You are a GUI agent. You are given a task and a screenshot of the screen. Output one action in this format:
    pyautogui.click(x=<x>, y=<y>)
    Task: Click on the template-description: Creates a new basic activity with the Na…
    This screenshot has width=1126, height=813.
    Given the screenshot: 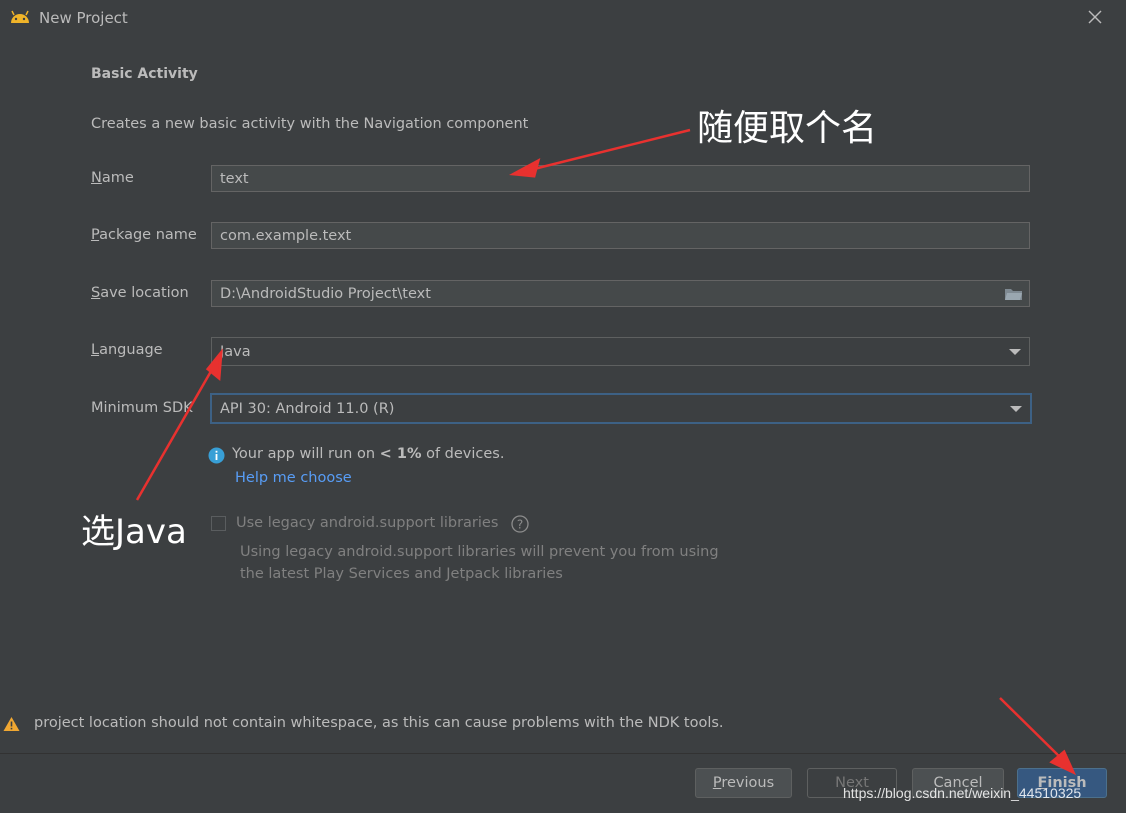 What is the action you would take?
    pyautogui.click(x=310, y=124)
    